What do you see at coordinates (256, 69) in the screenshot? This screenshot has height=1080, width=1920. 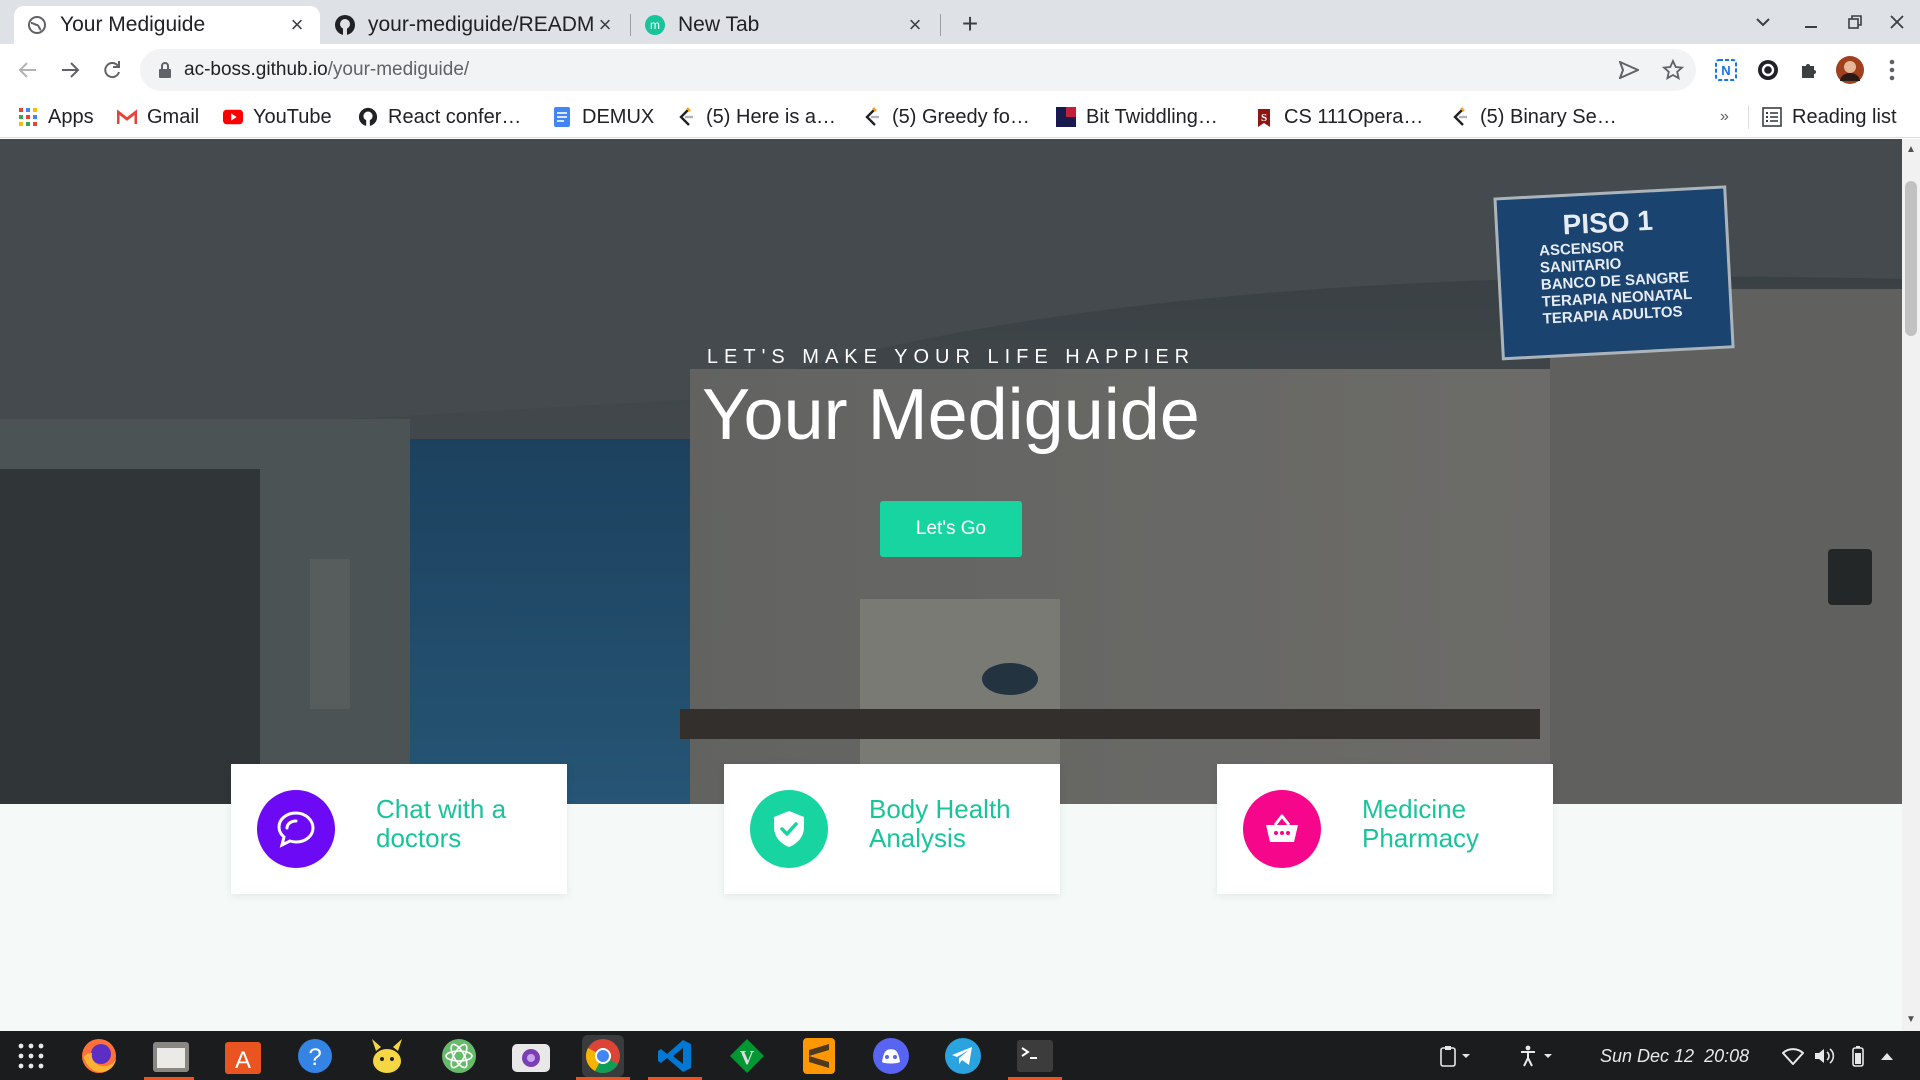 I see `url-host: ac-boss.github.io` at bounding box center [256, 69].